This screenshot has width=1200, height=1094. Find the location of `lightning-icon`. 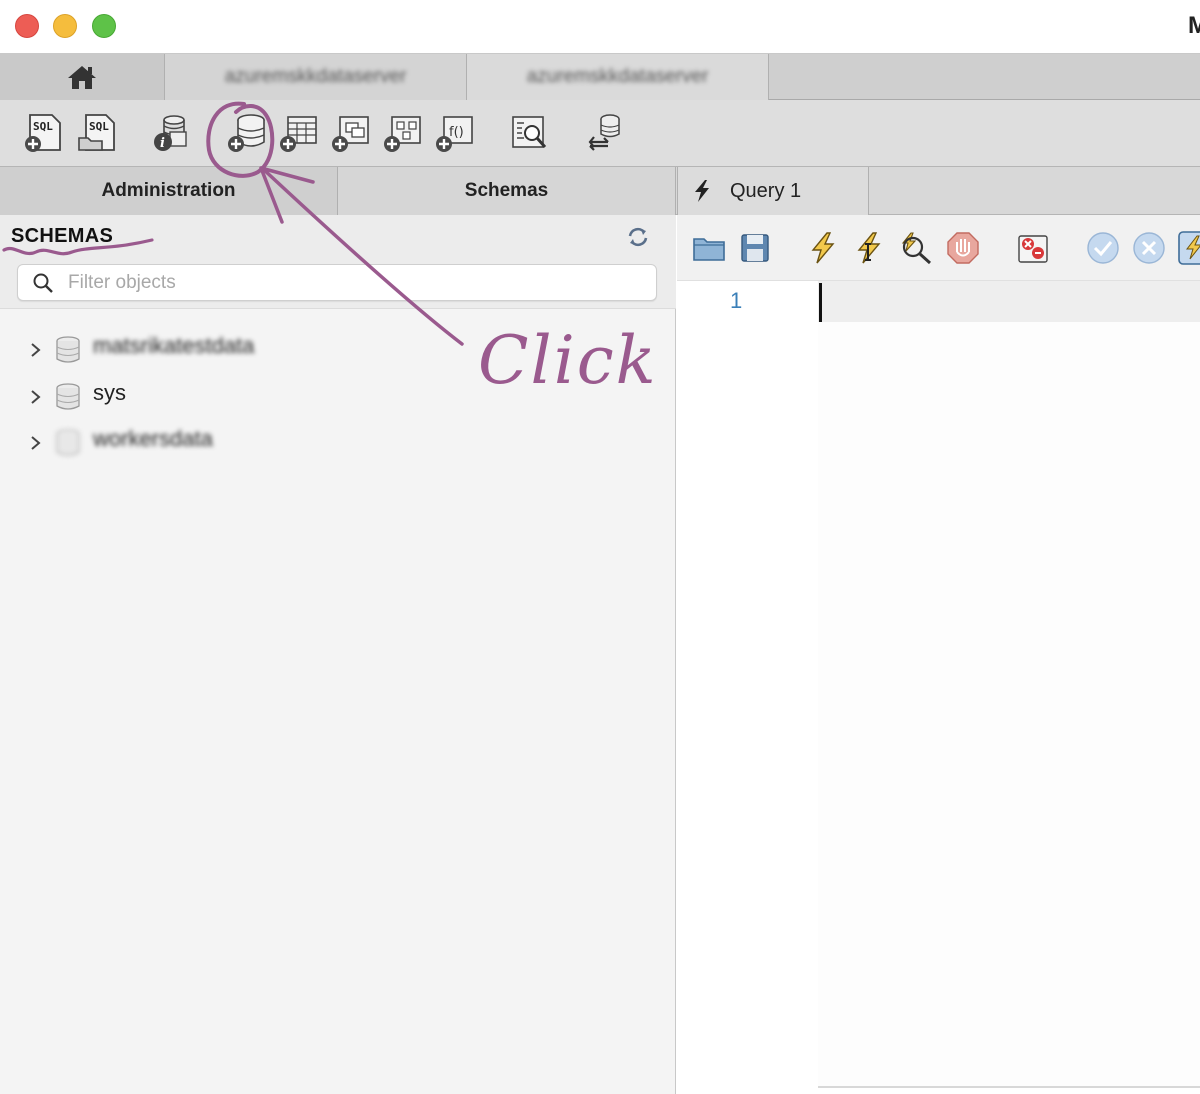

lightning-icon is located at coordinates (702, 191).